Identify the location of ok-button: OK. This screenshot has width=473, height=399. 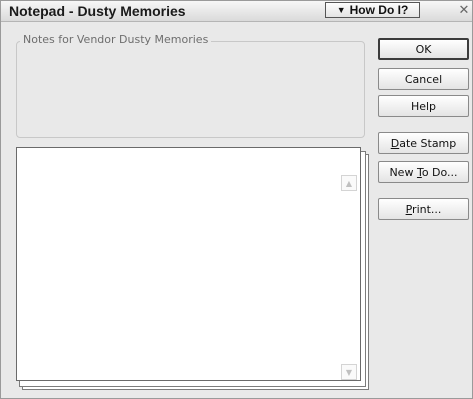
(423, 49).